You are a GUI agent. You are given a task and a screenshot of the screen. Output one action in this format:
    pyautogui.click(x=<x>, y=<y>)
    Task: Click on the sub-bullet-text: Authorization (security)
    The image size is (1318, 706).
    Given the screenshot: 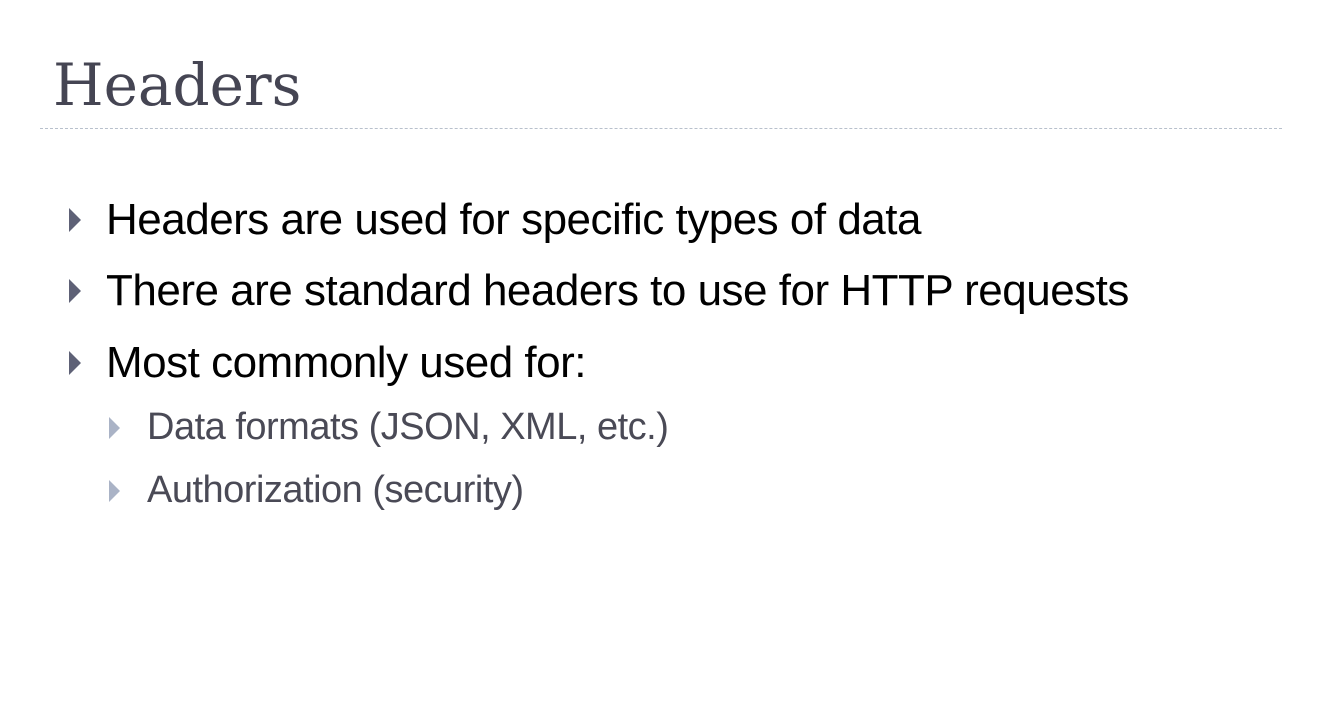 What is the action you would take?
    pyautogui.click(x=335, y=490)
    